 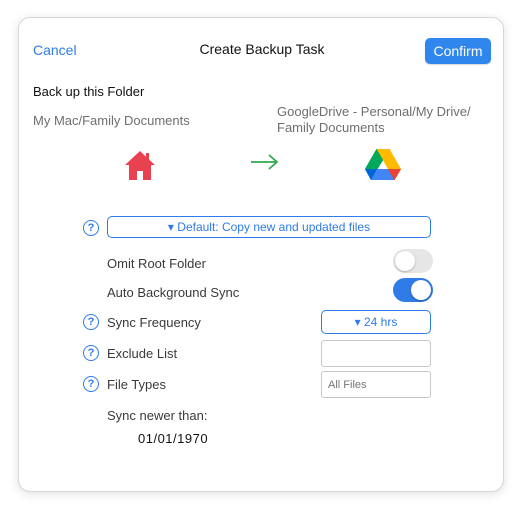 What do you see at coordinates (269, 227) in the screenshot?
I see `copy-mode-dropdown: ▾ Default: Copy new and updated files` at bounding box center [269, 227].